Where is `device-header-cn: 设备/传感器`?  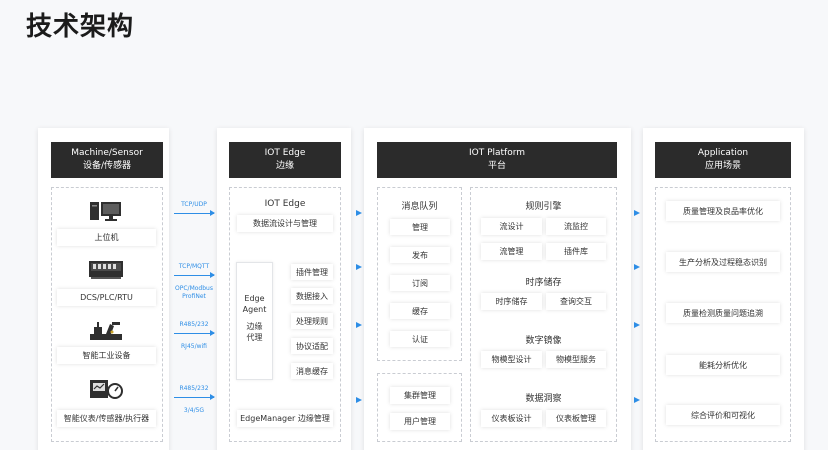
device-header-cn: 设备/传感器 is located at coordinates (107, 166).